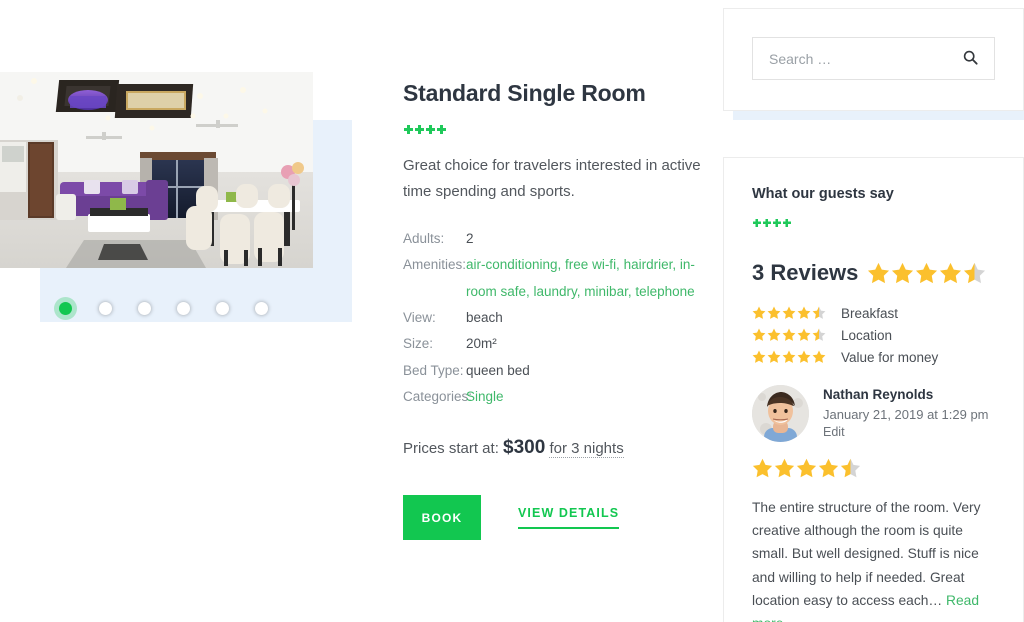 Image resolution: width=1024 pixels, height=622 pixels. I want to click on spec-label: Bed Type:, so click(433, 370).